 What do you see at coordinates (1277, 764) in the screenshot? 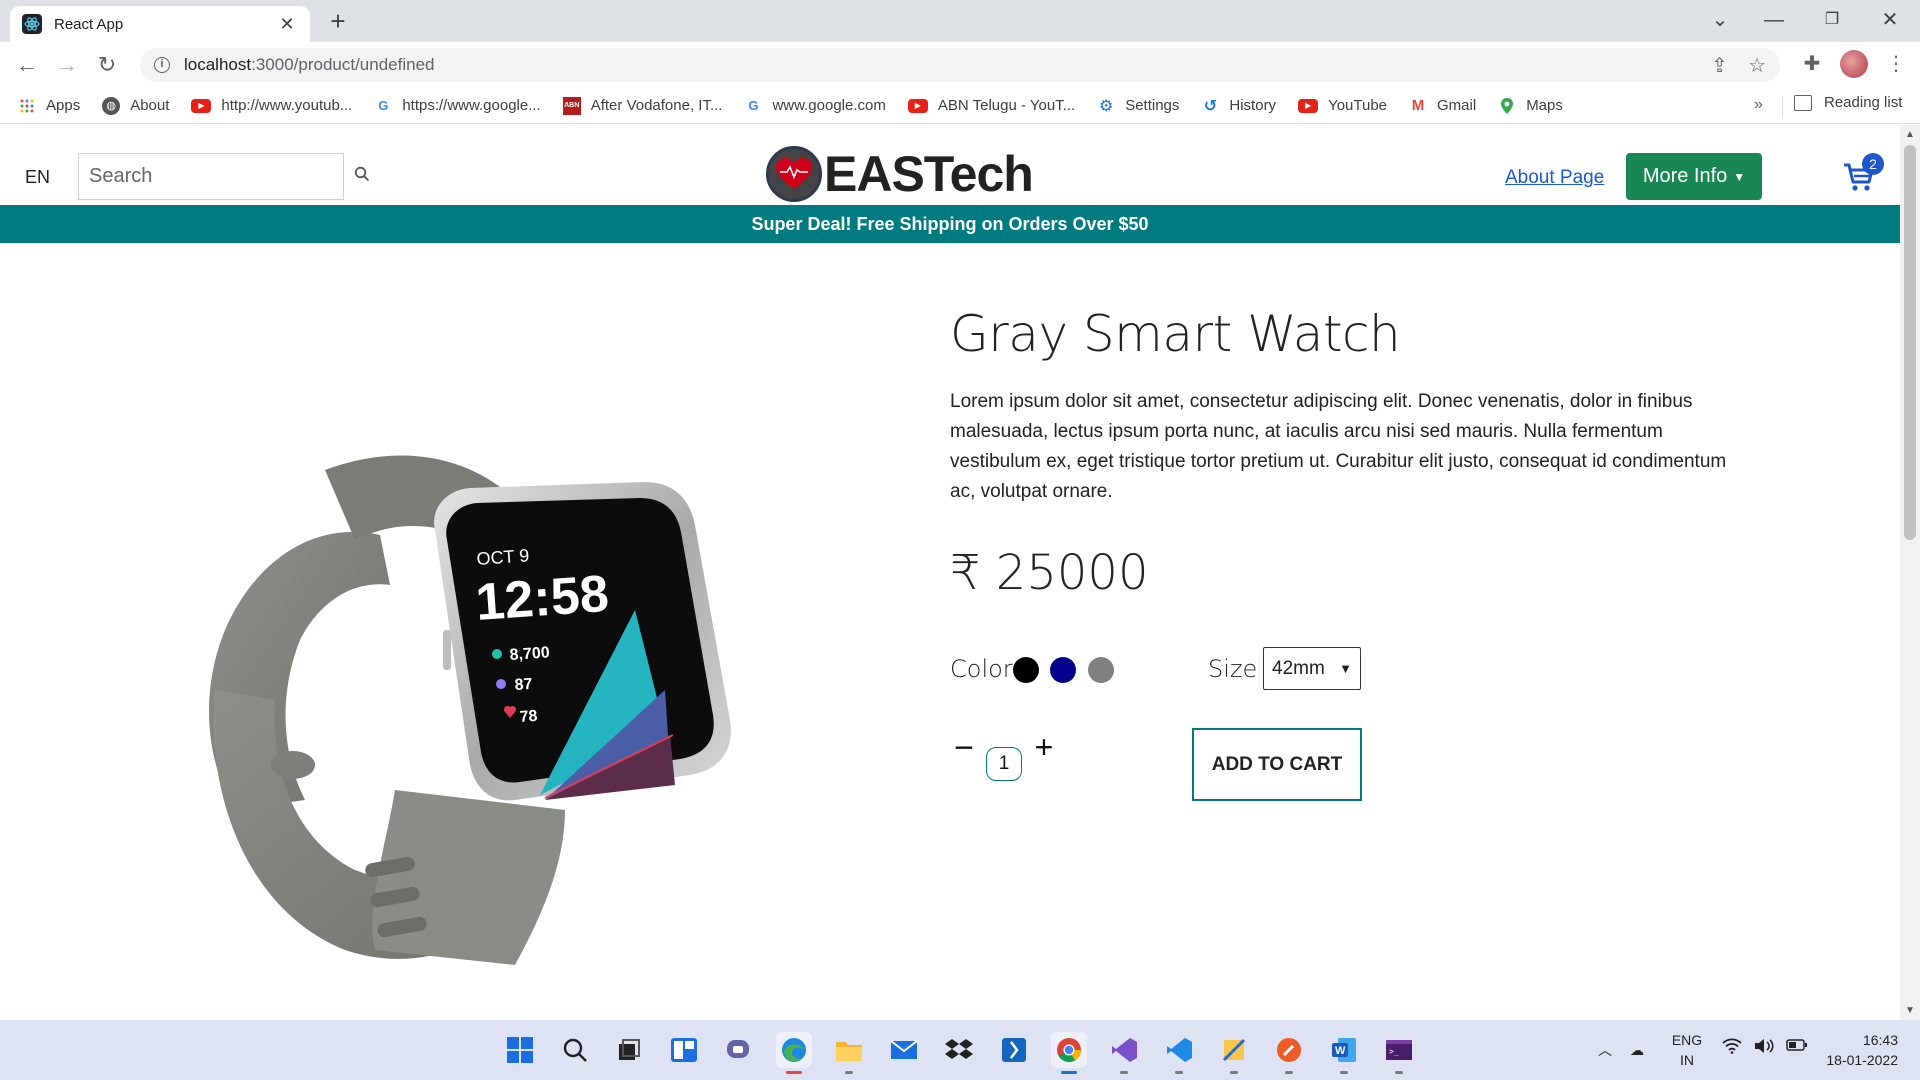
I see `add-to-cart-button: ADD TO CART` at bounding box center [1277, 764].